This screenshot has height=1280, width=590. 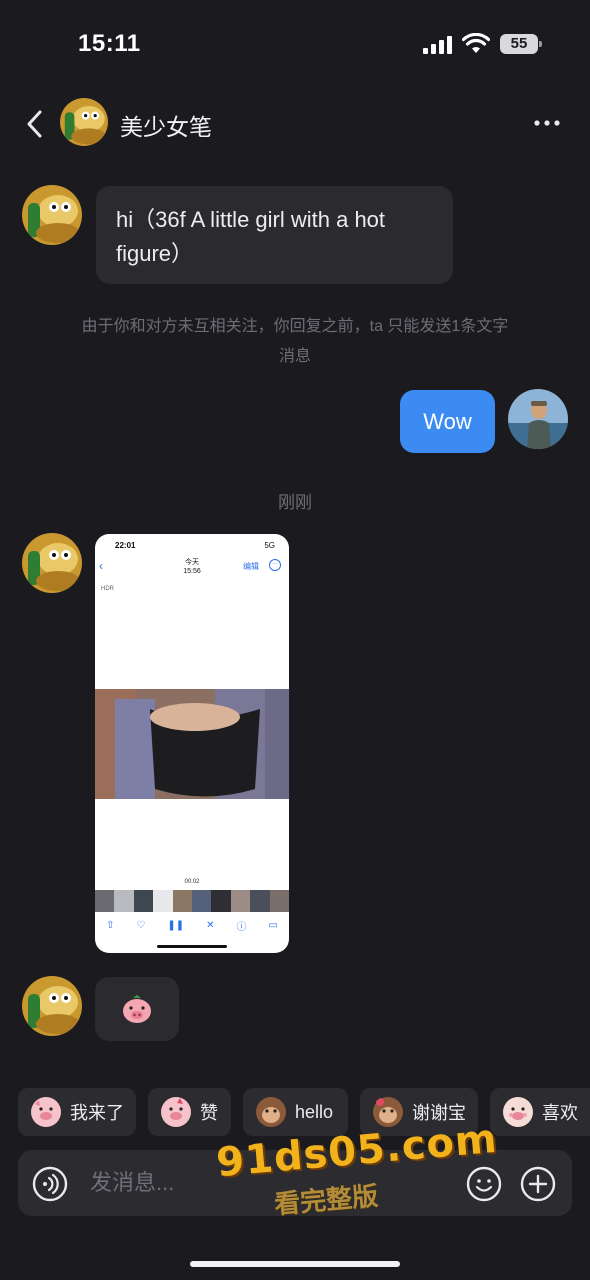 What do you see at coordinates (125, 545) in the screenshot?
I see `screenshot-time: 22:01` at bounding box center [125, 545].